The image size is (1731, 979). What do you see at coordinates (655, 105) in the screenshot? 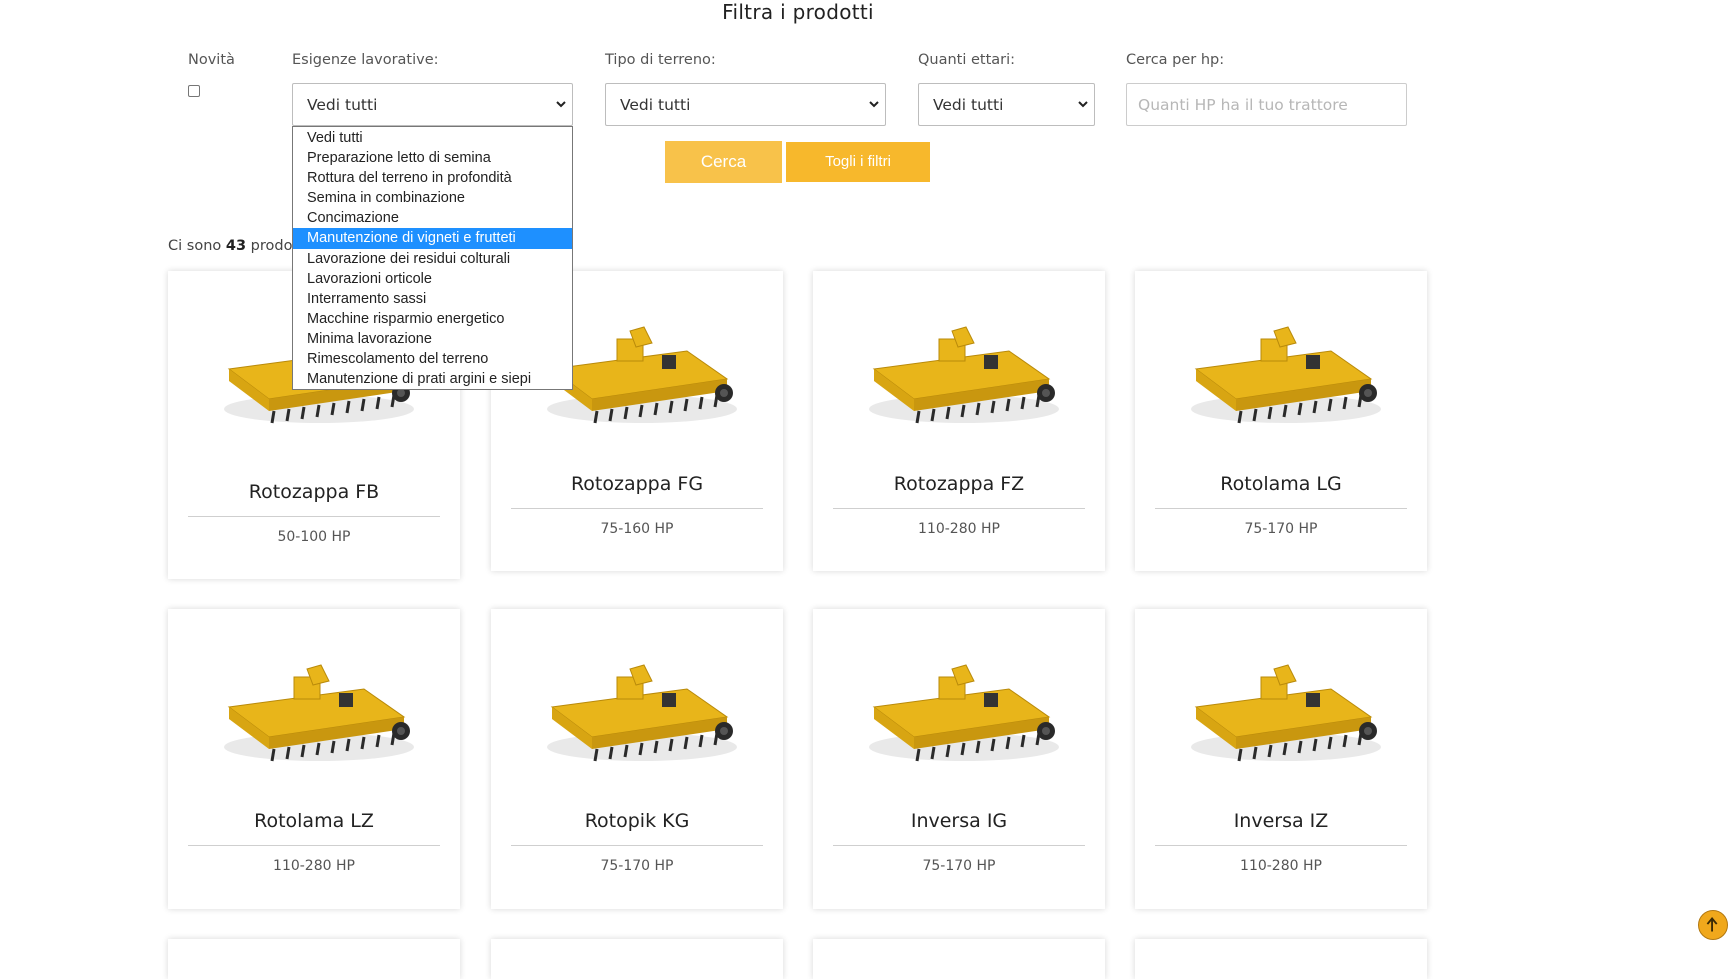
I see `terreno-select-value: Vedi tutti` at bounding box center [655, 105].